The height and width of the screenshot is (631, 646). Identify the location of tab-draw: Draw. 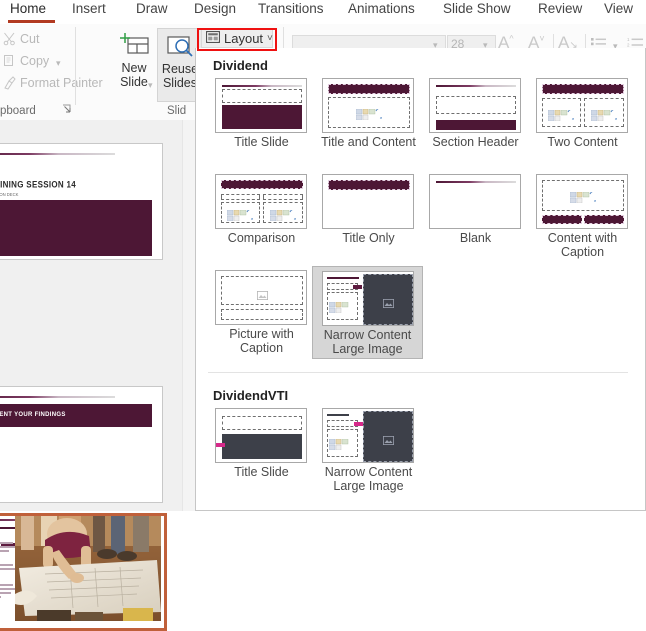
(152, 8).